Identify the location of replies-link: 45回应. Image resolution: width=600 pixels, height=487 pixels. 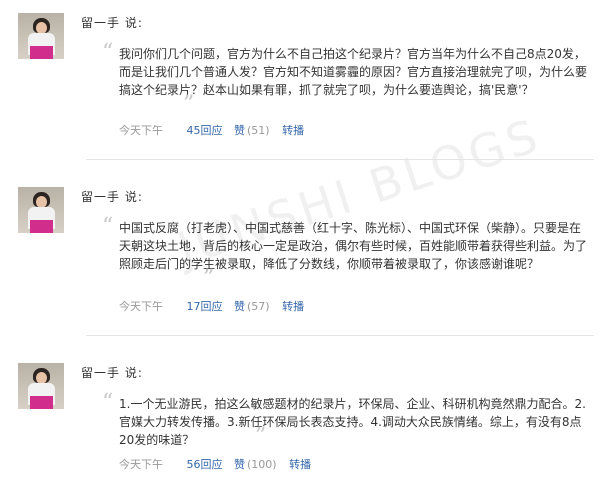
(205, 130).